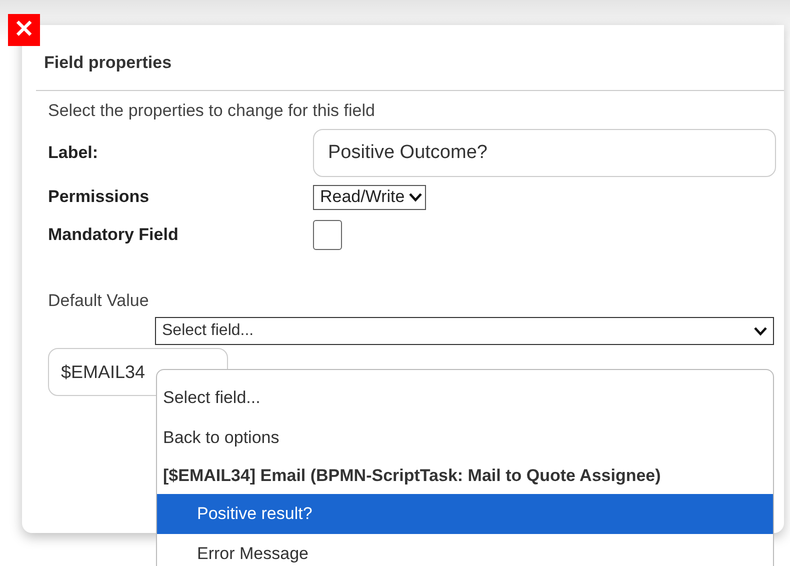 The image size is (790, 566). I want to click on field-label: Mandatory Field, so click(114, 235).